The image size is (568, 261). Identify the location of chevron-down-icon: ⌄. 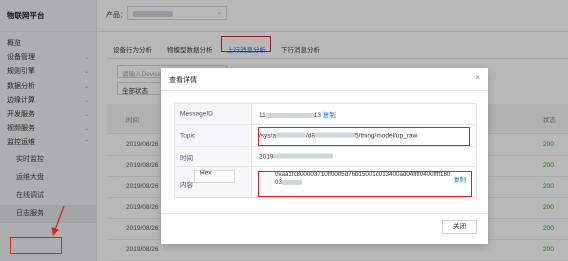
(202, 173).